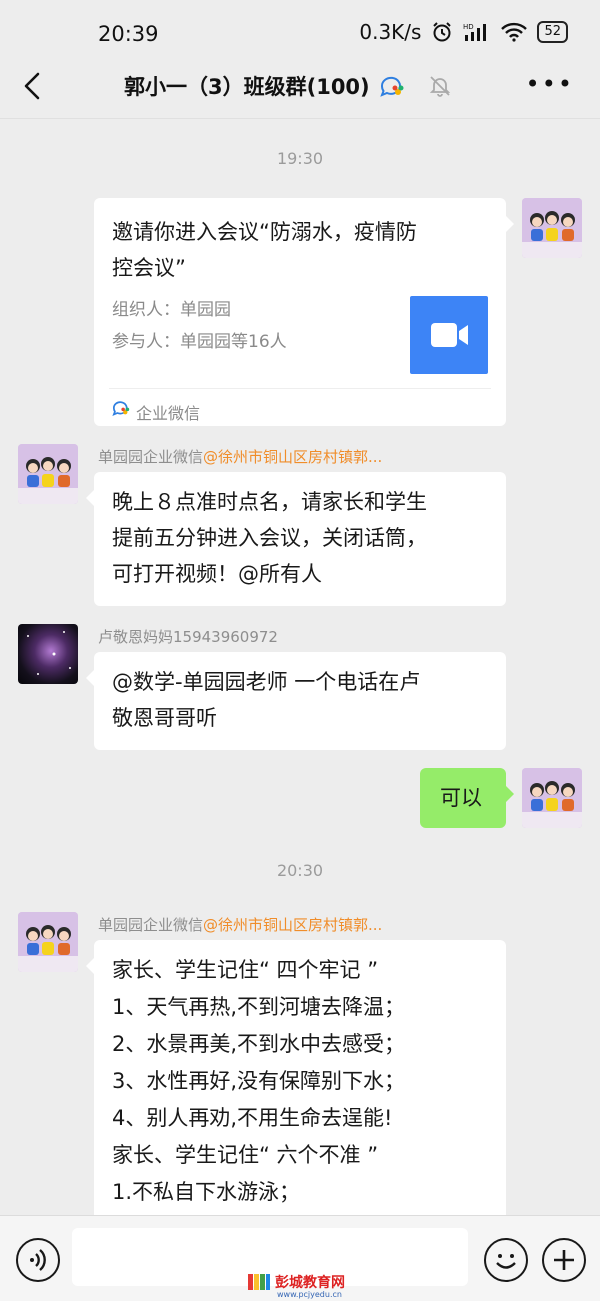 This screenshot has width=600, height=1301. Describe the element at coordinates (171, 310) in the screenshot. I see `meeting-organizer: 组织人：单园园` at that location.